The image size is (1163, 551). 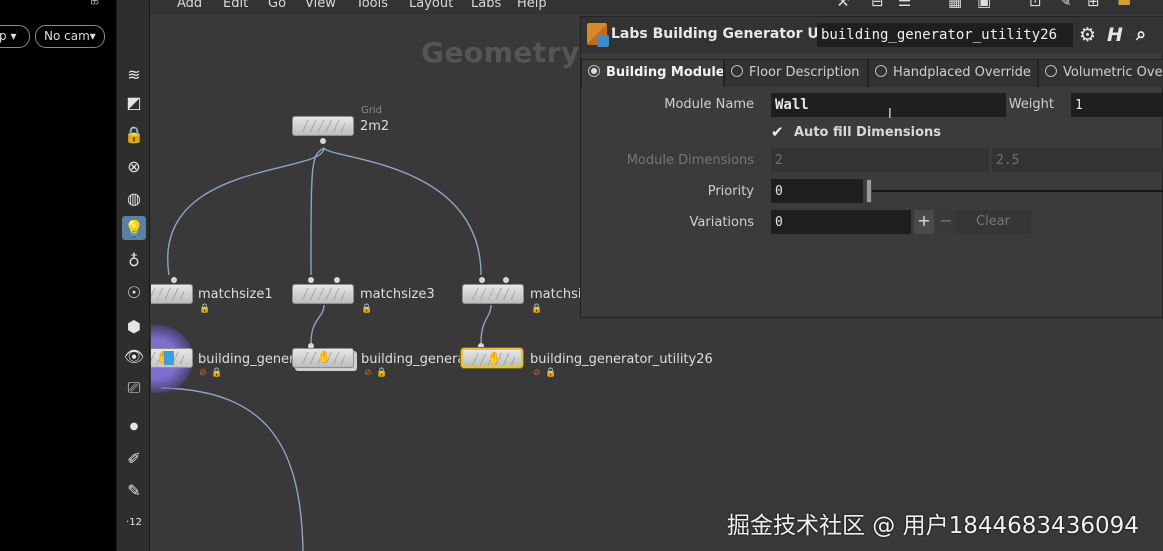 I want to click on wire-grid-to-matchsize1, so click(x=246, y=211).